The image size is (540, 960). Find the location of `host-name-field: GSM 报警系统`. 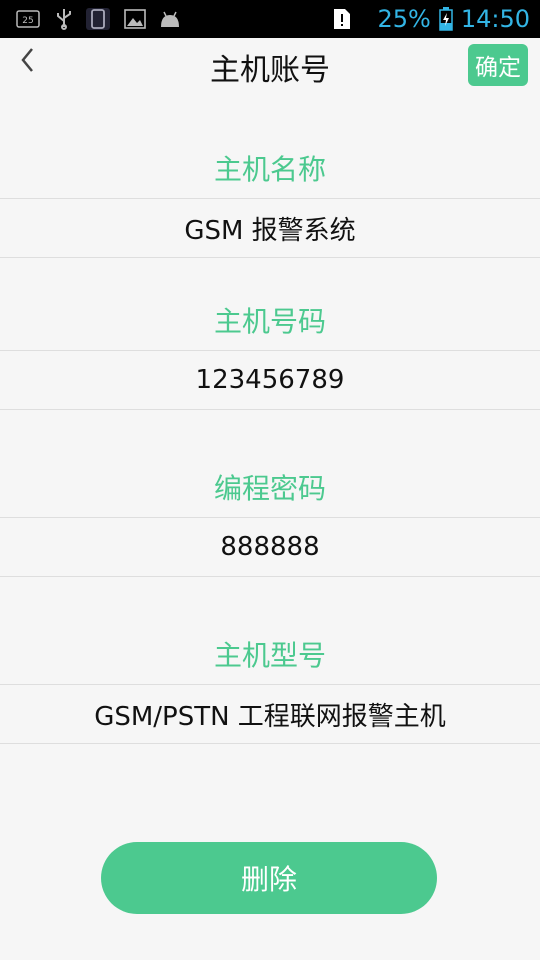

host-name-field: GSM 报警系统 is located at coordinates (270, 228).